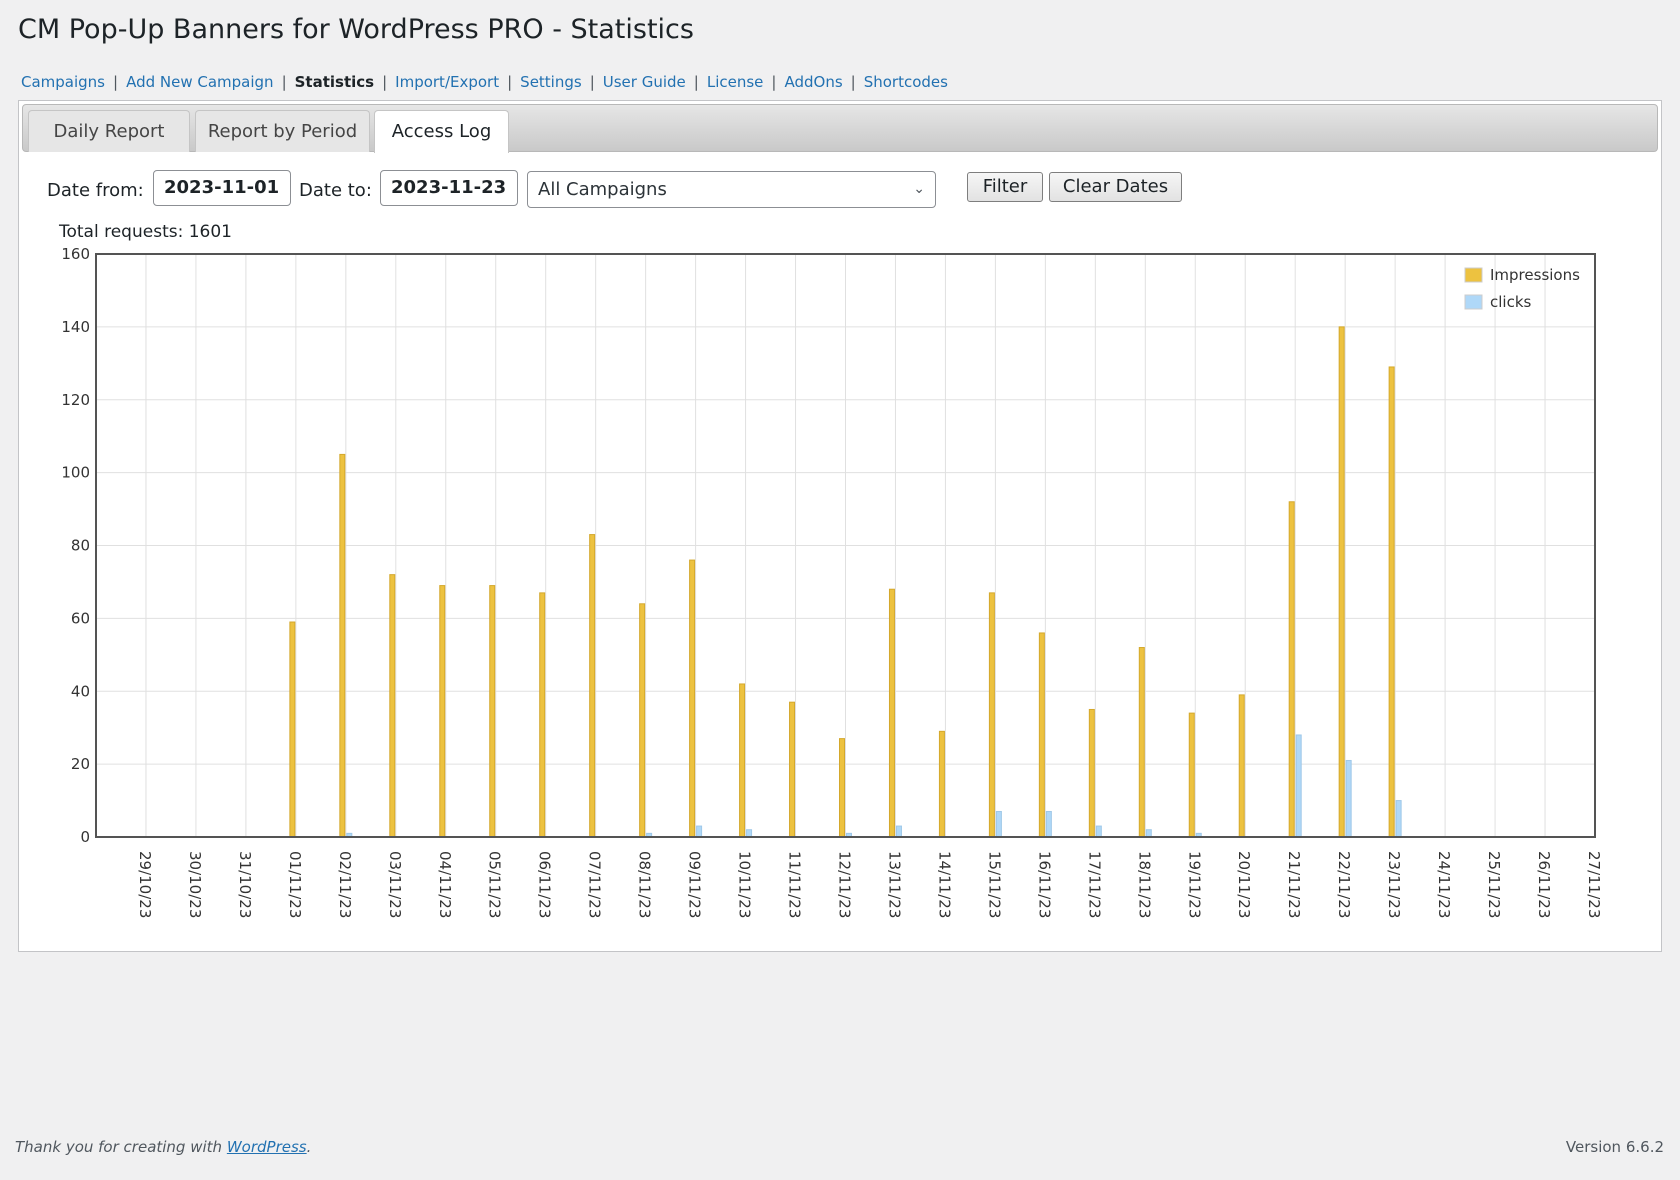  I want to click on x-tick-label: 19/11/23, so click(1194, 884).